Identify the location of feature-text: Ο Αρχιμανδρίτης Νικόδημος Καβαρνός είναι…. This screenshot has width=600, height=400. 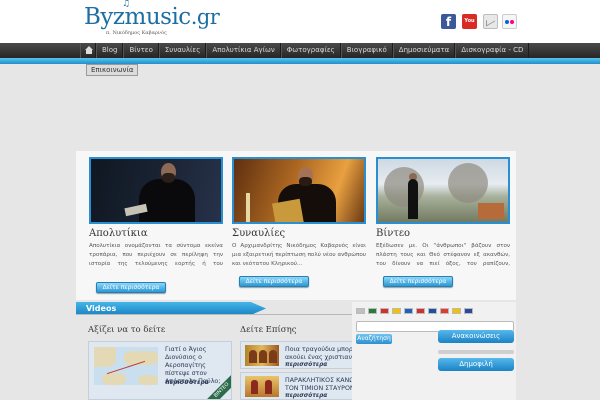
(299, 255).